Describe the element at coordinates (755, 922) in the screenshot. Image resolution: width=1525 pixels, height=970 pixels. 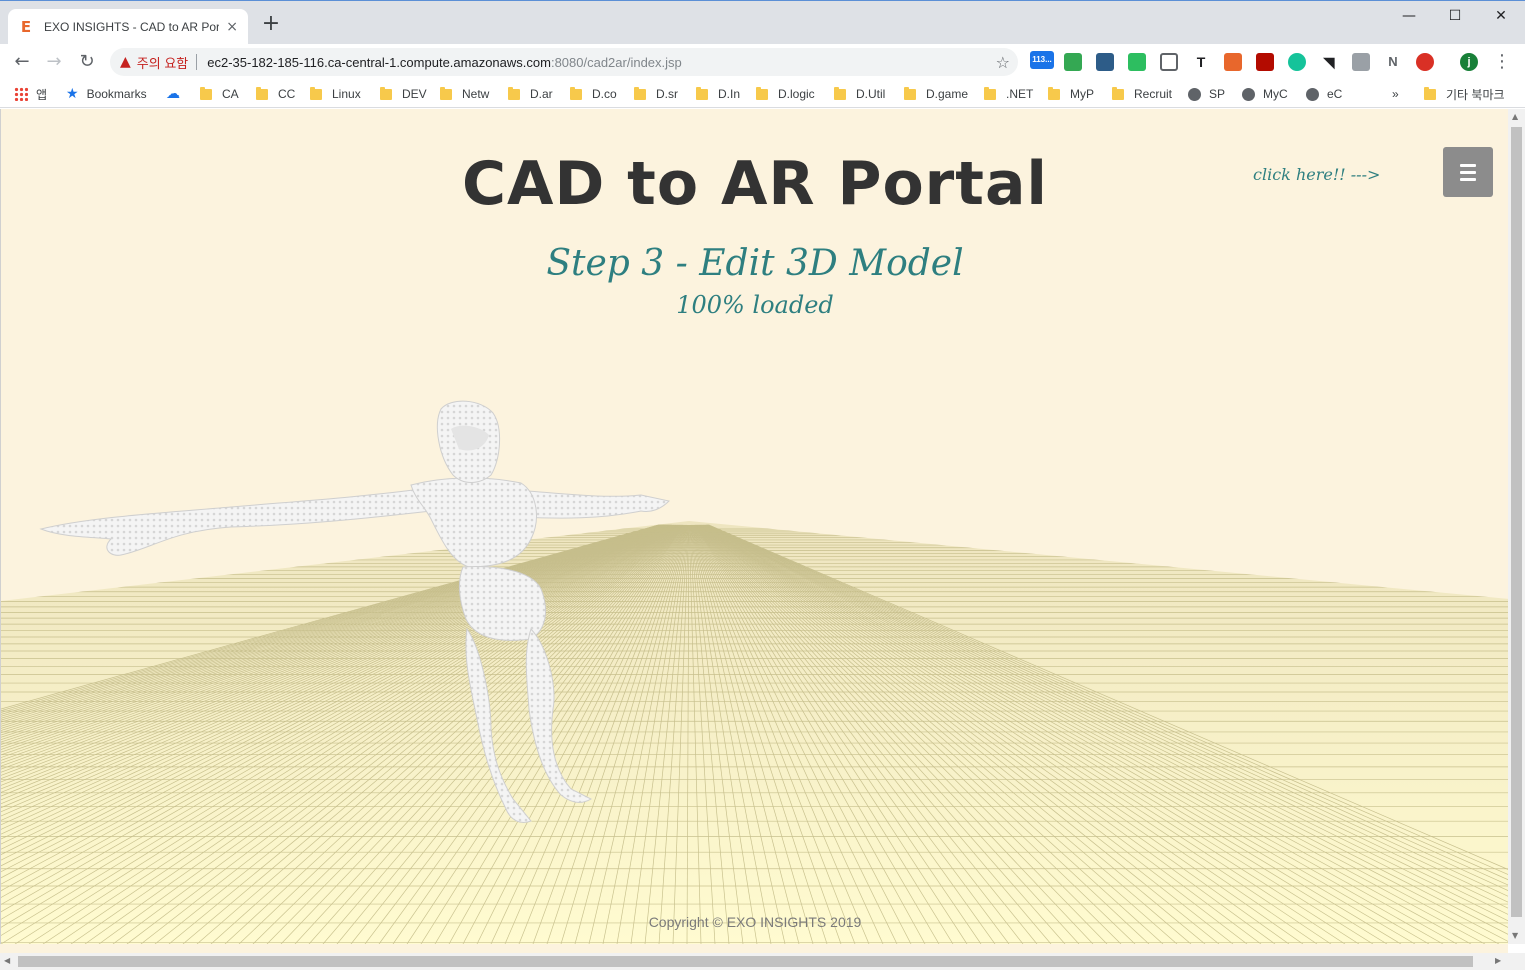
I see `copyright-footer: Copyright © EXO INSIGHTS 2019` at that location.